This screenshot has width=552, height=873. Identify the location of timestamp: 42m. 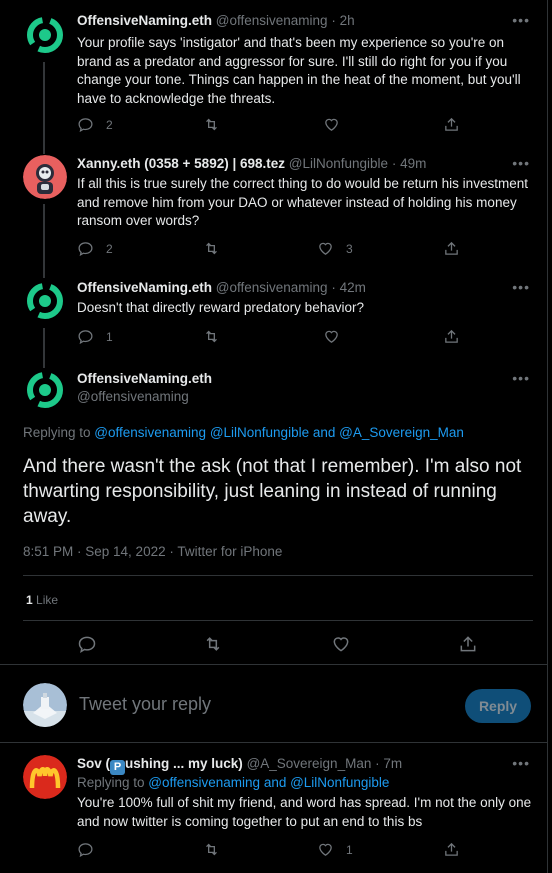
(353, 287).